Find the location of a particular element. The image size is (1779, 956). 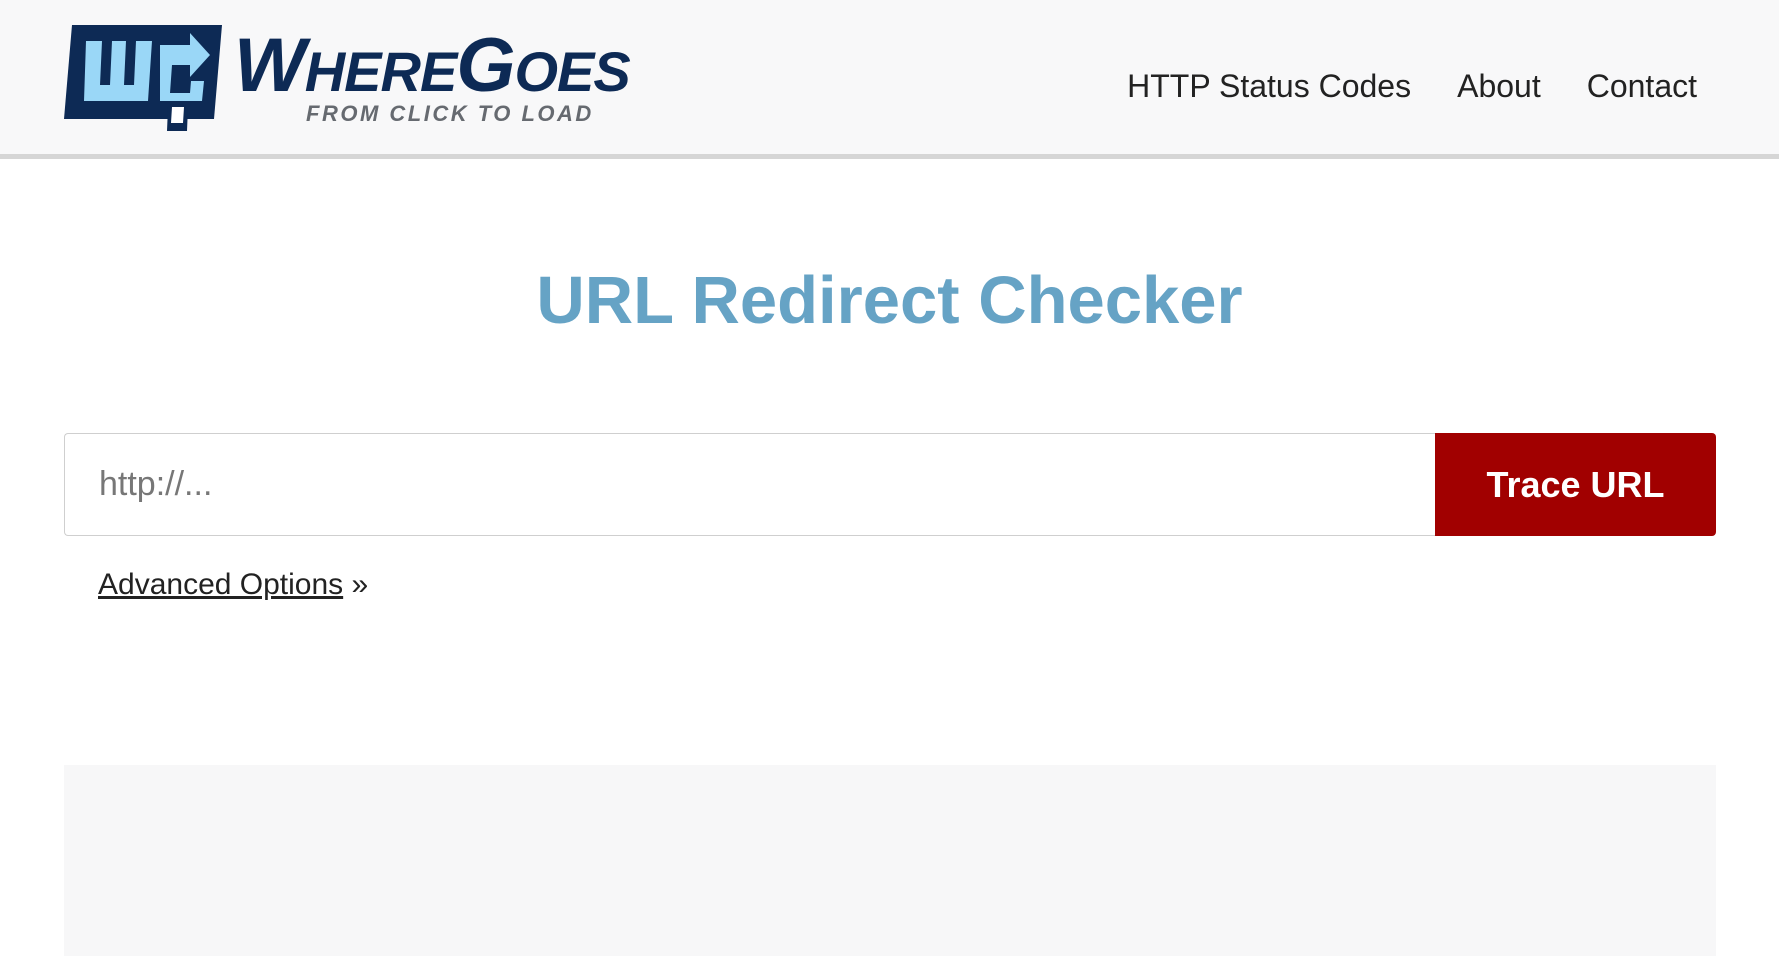

trace-url-button: Trace URL is located at coordinates (1575, 484).